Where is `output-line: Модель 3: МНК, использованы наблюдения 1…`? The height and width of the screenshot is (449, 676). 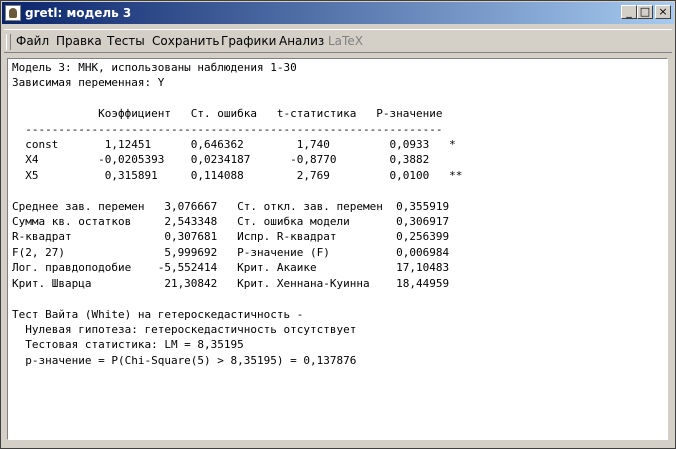
output-line: Модель 3: МНК, использованы наблюдения 1… is located at coordinates (154, 67).